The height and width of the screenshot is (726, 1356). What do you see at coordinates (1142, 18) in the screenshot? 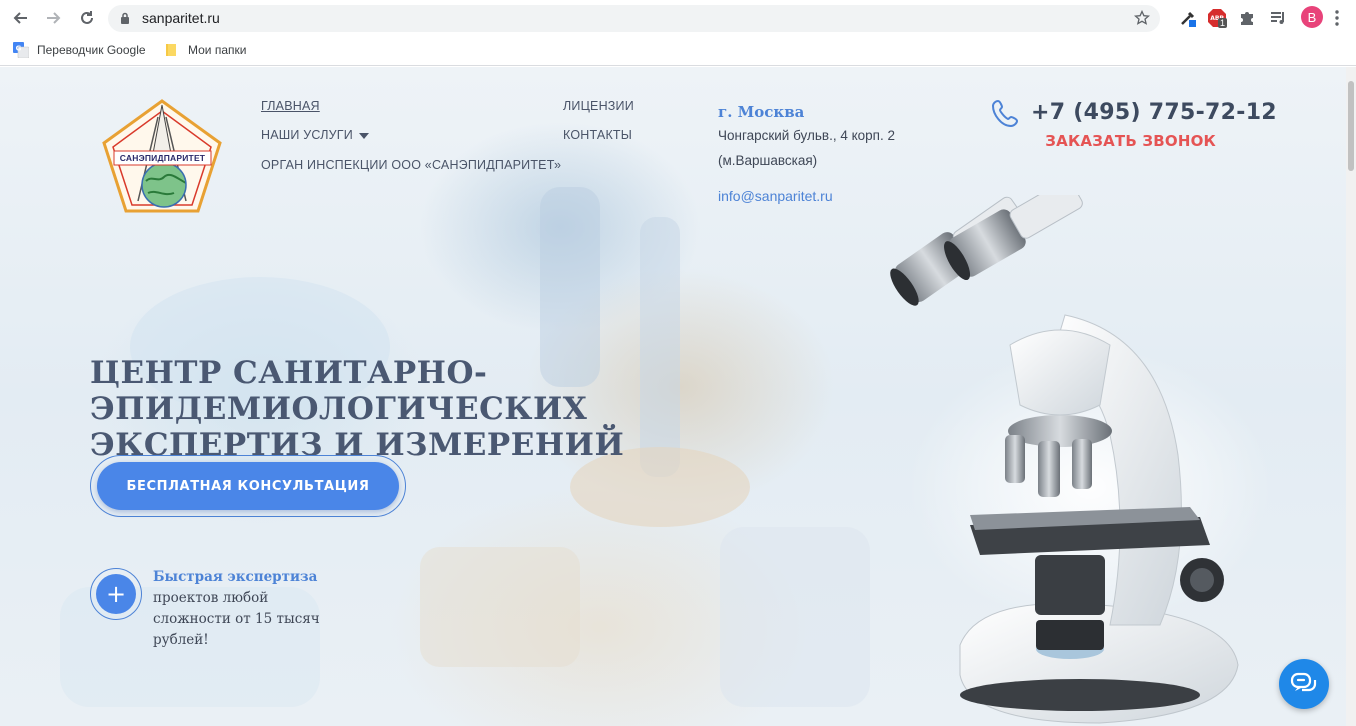
I see `bookmark-star-icon` at bounding box center [1142, 18].